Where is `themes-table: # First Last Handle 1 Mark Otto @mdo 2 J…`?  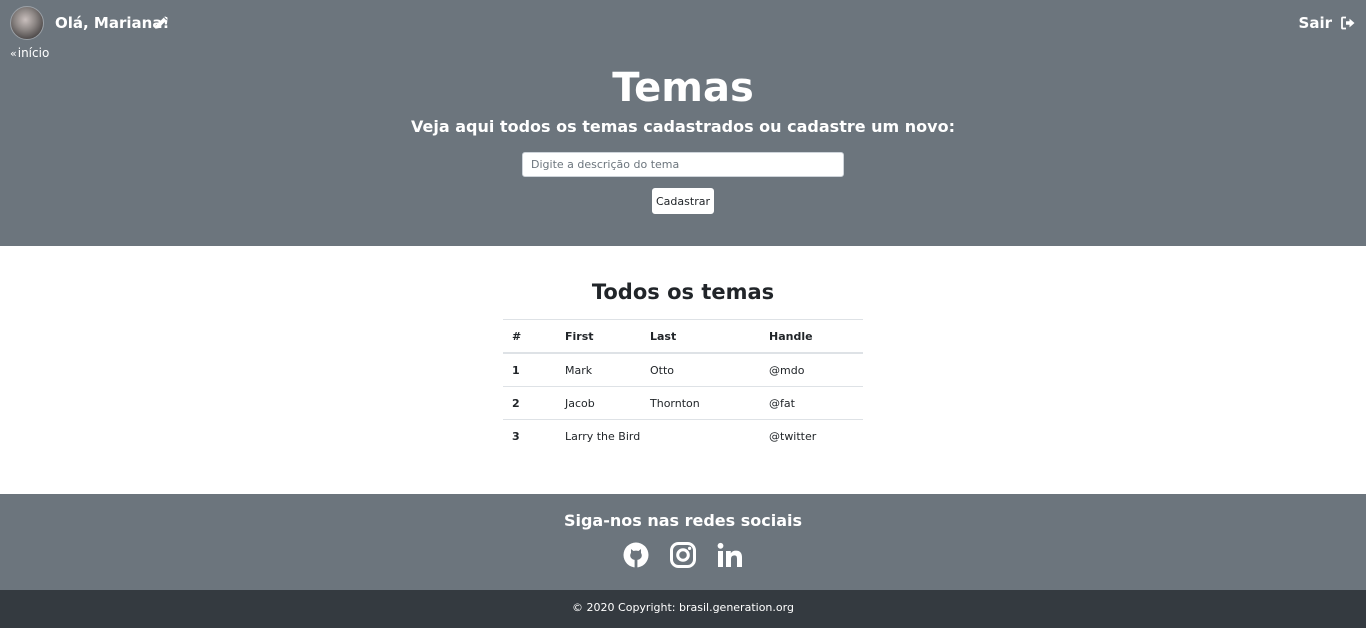 themes-table: # First Last Handle 1 Mark Otto @mdo 2 J… is located at coordinates (683, 385).